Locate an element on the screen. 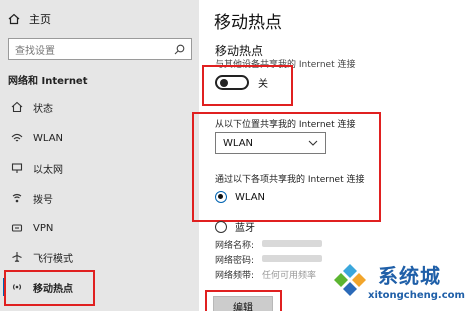  sidebar-item-status: 状态 is located at coordinates (100, 107).